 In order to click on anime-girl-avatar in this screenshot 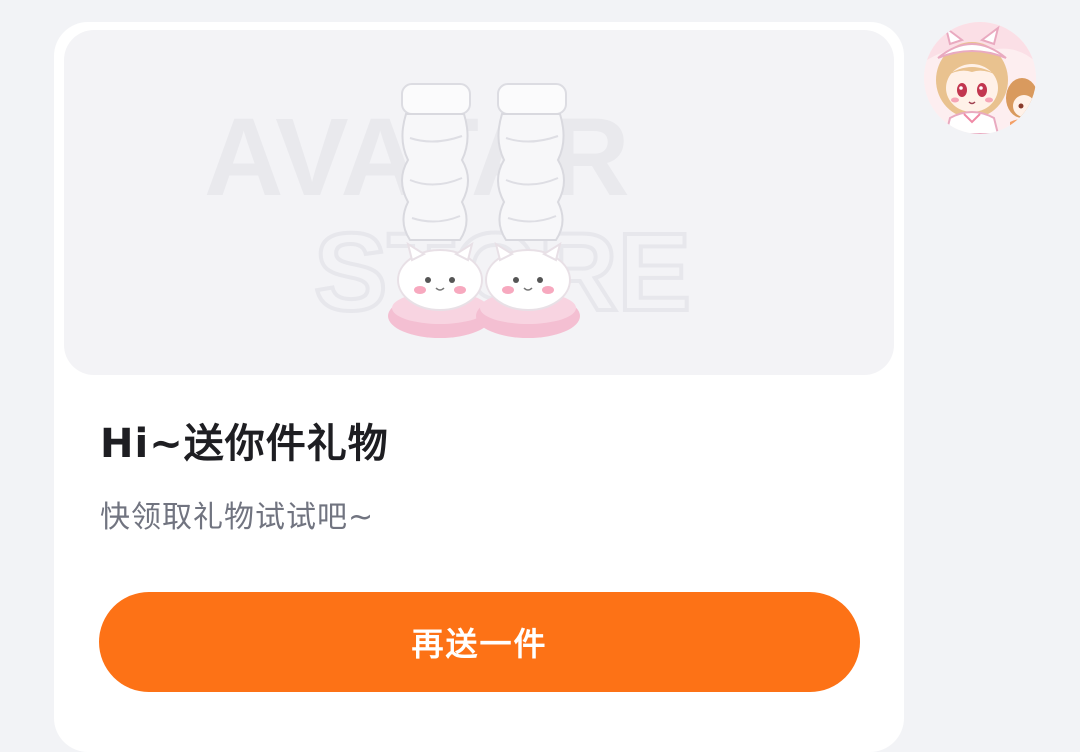, I will do `click(980, 78)`.